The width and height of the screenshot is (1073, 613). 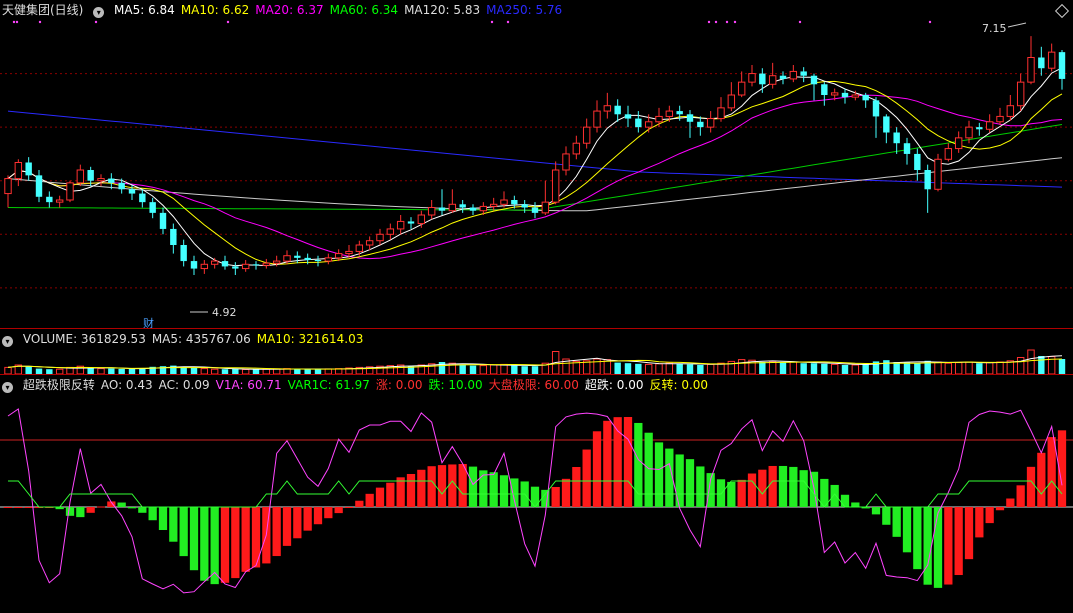 I want to click on ma-label-2: MA20: 6.37, so click(x=289, y=10).